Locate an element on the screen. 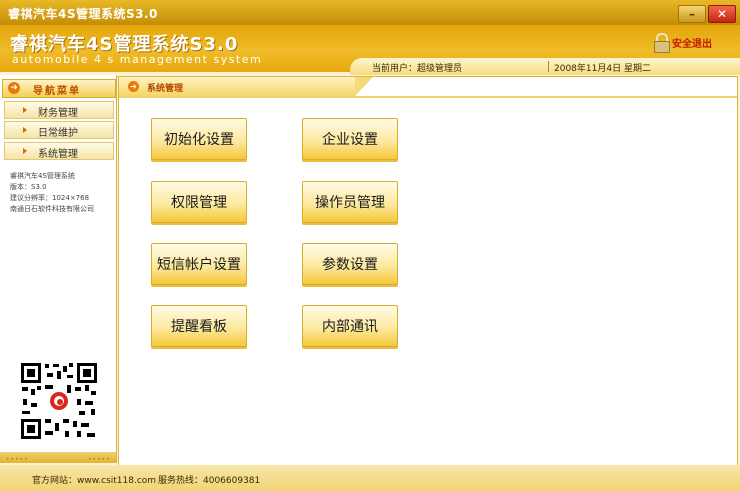  current-date: 2008年11月4日 星期二 is located at coordinates (602, 69).